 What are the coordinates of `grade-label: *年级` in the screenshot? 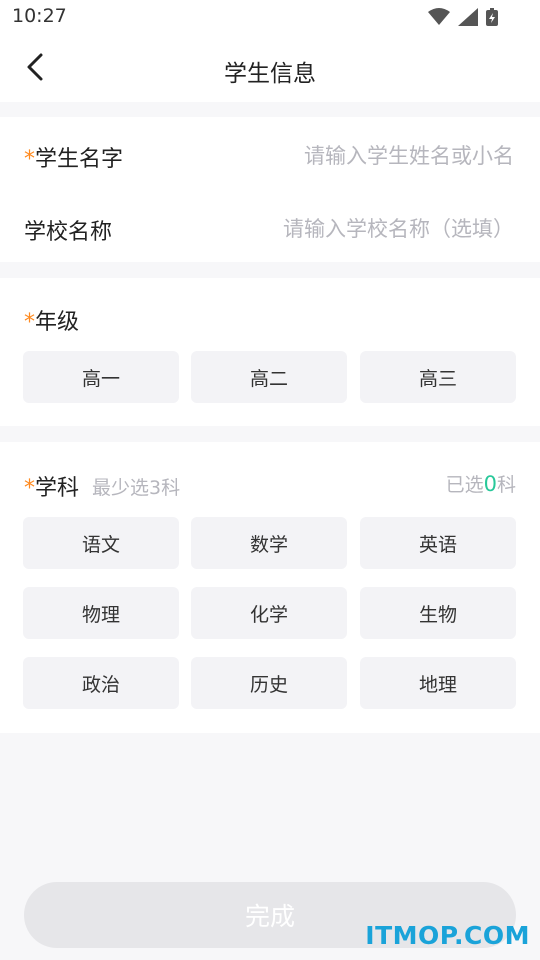 It's located at (51, 320).